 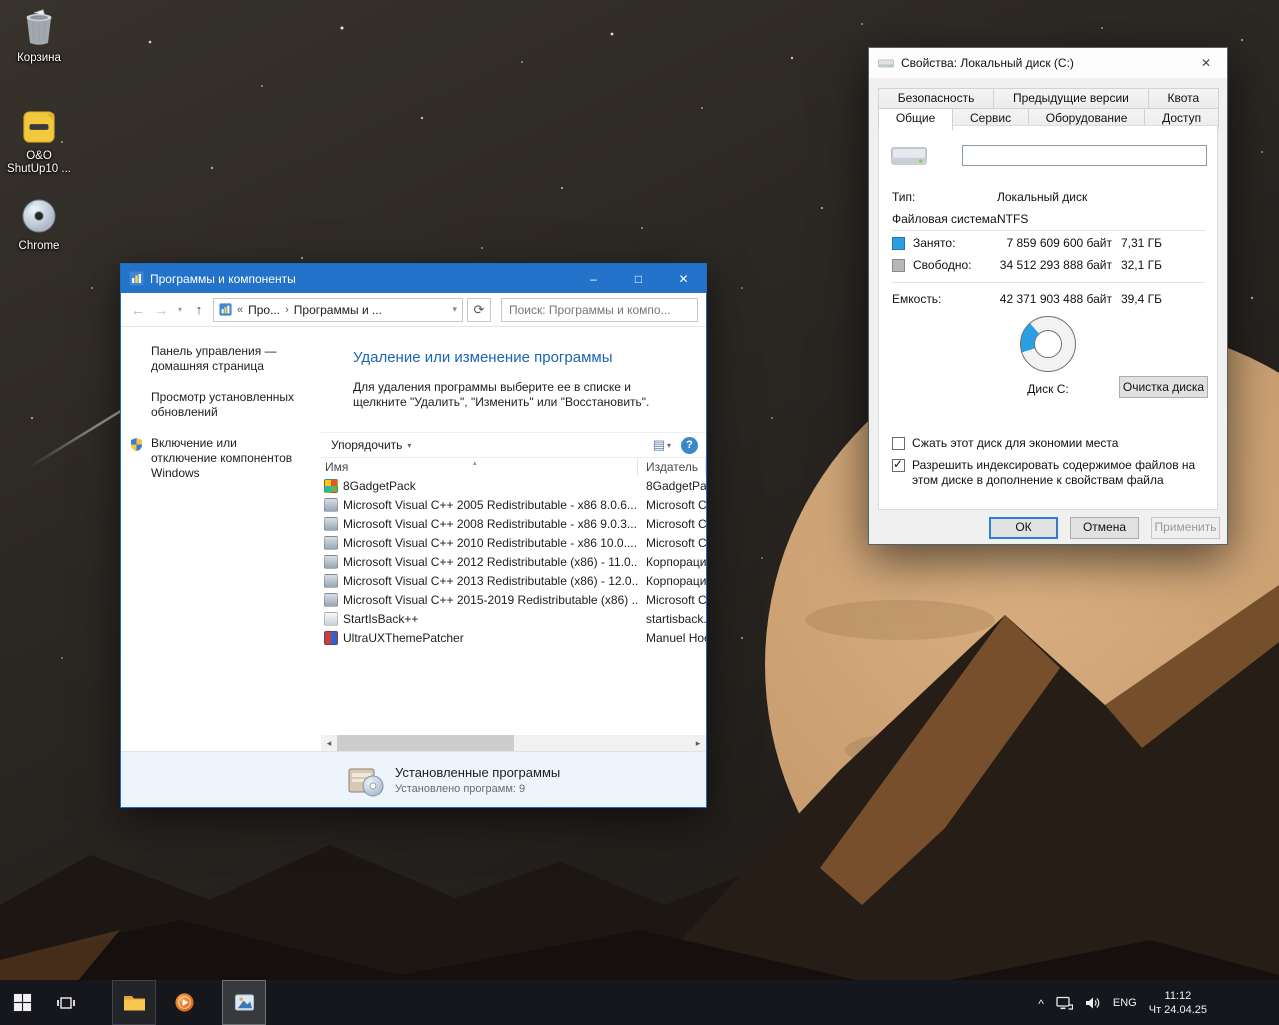 I want to click on maximize-button: □, so click(x=638, y=278).